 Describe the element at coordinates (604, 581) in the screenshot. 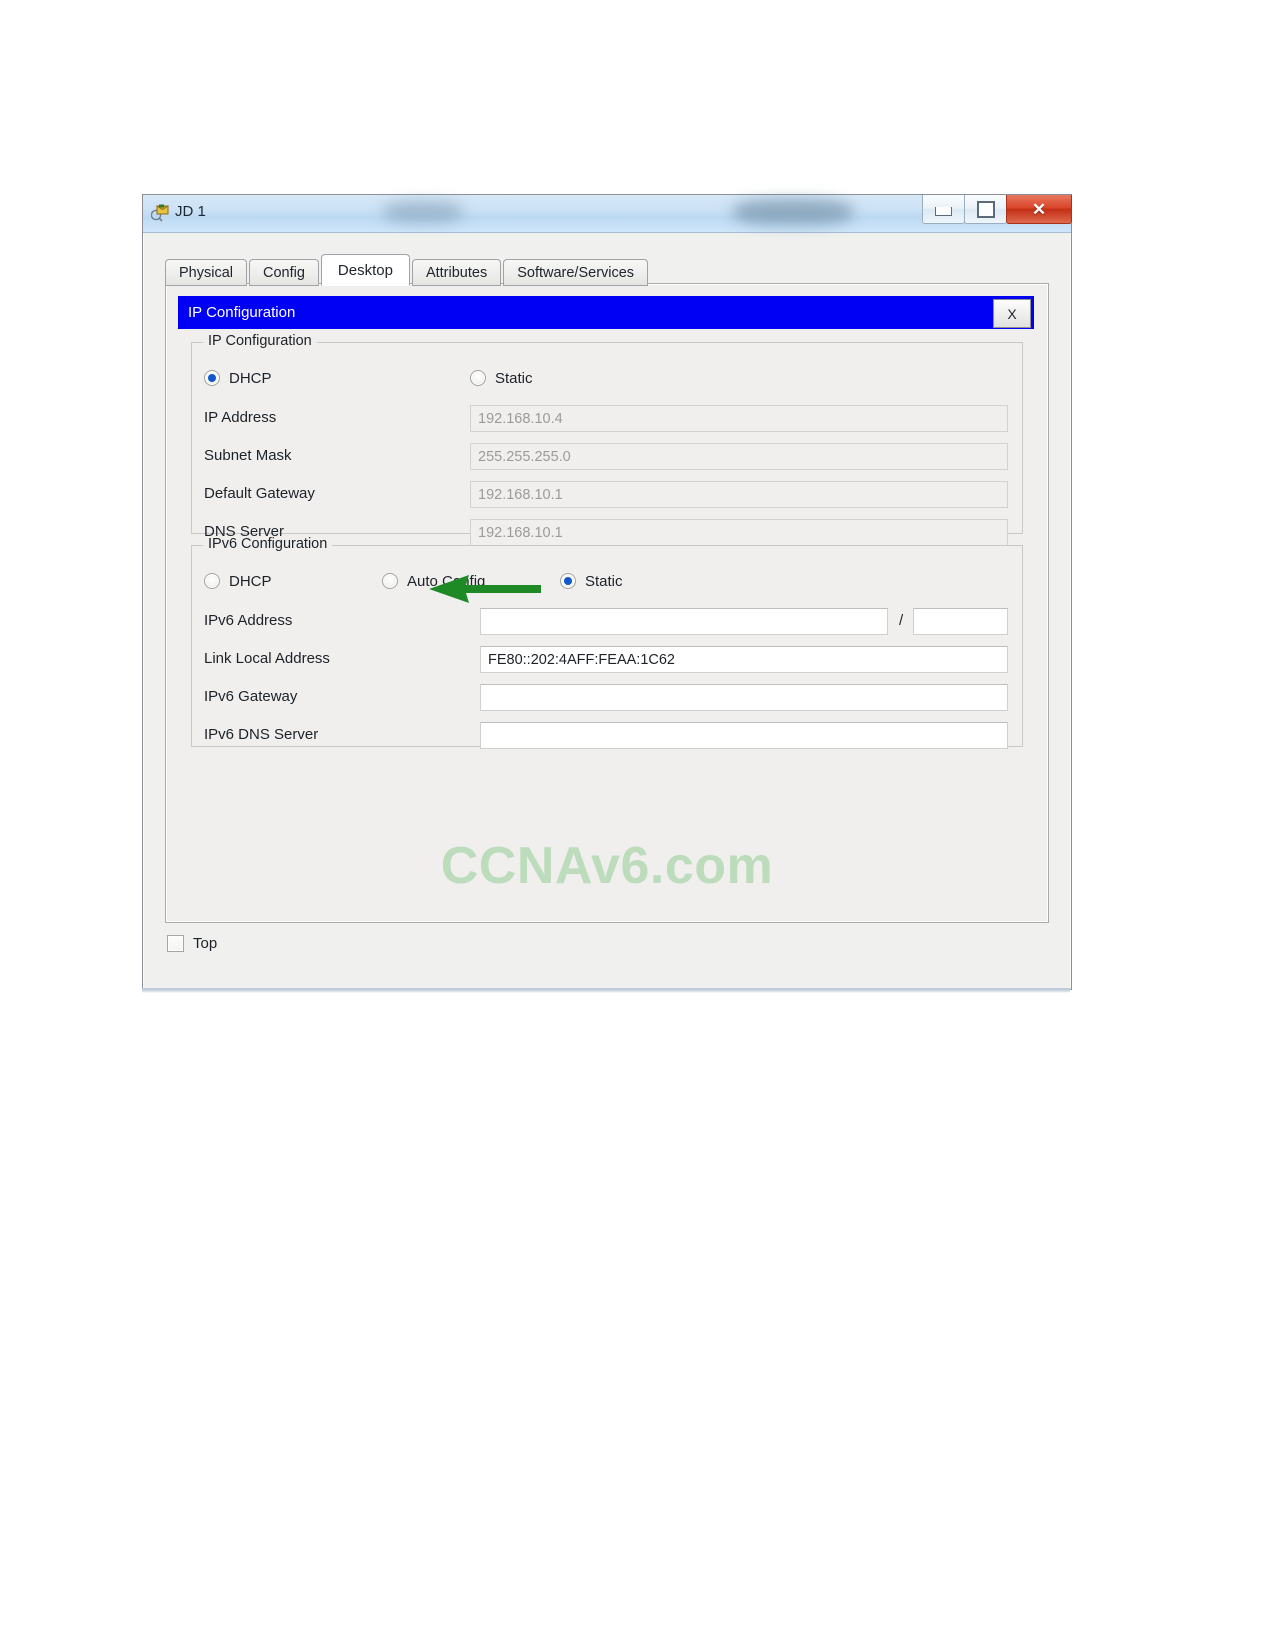

I see `ipv6-radio-static-label: Static` at that location.